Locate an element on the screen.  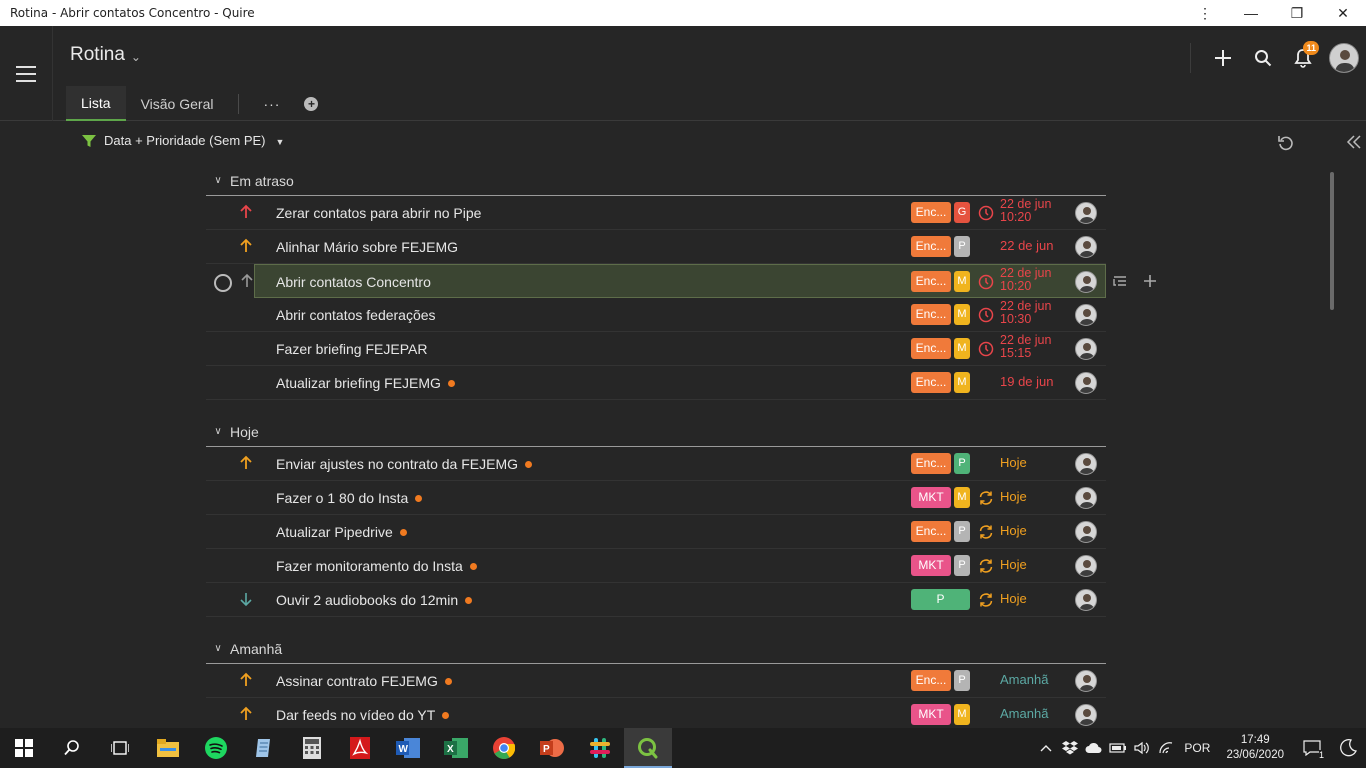
calculator-icon is located at coordinates (312, 748).